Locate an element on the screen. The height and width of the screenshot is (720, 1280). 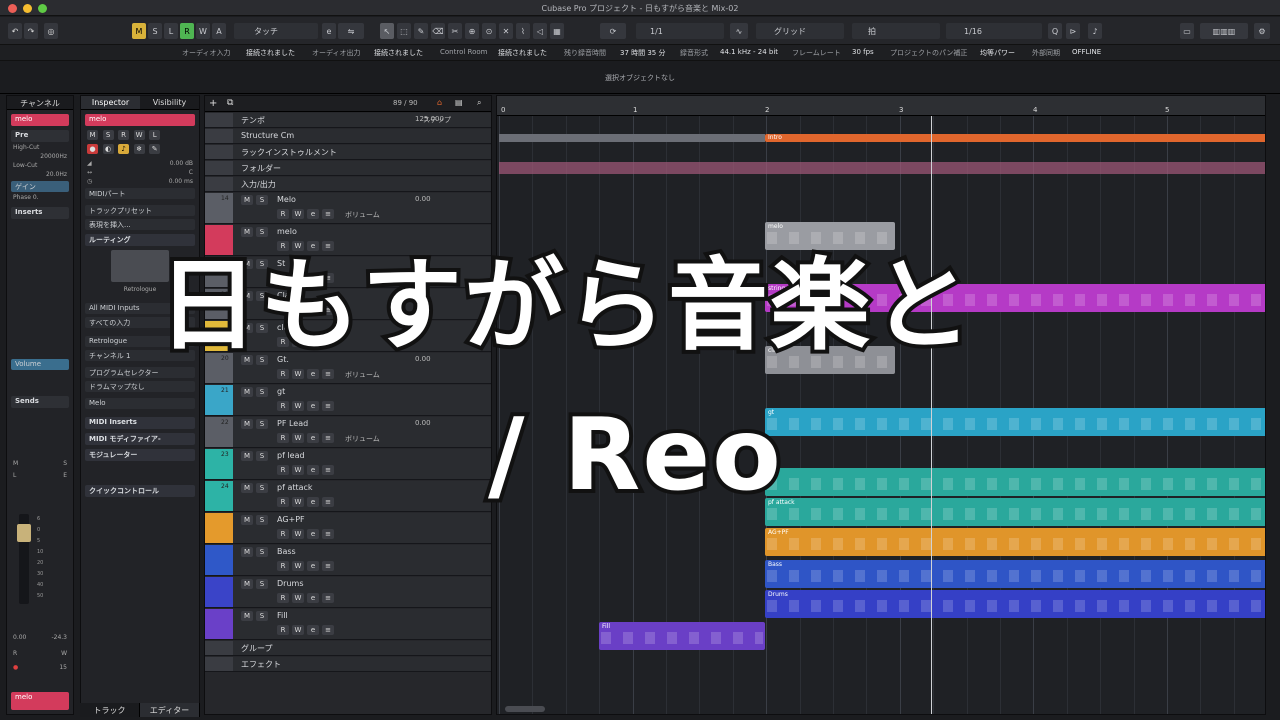
track-name: PF Lead is located at coordinates (292, 423).